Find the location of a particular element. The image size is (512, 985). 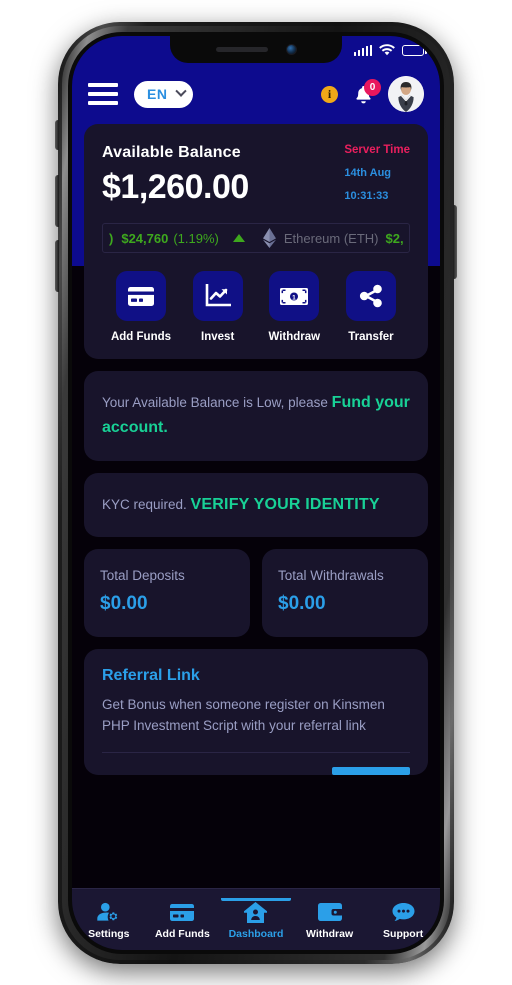

nav-label: Support is located at coordinates (403, 934).